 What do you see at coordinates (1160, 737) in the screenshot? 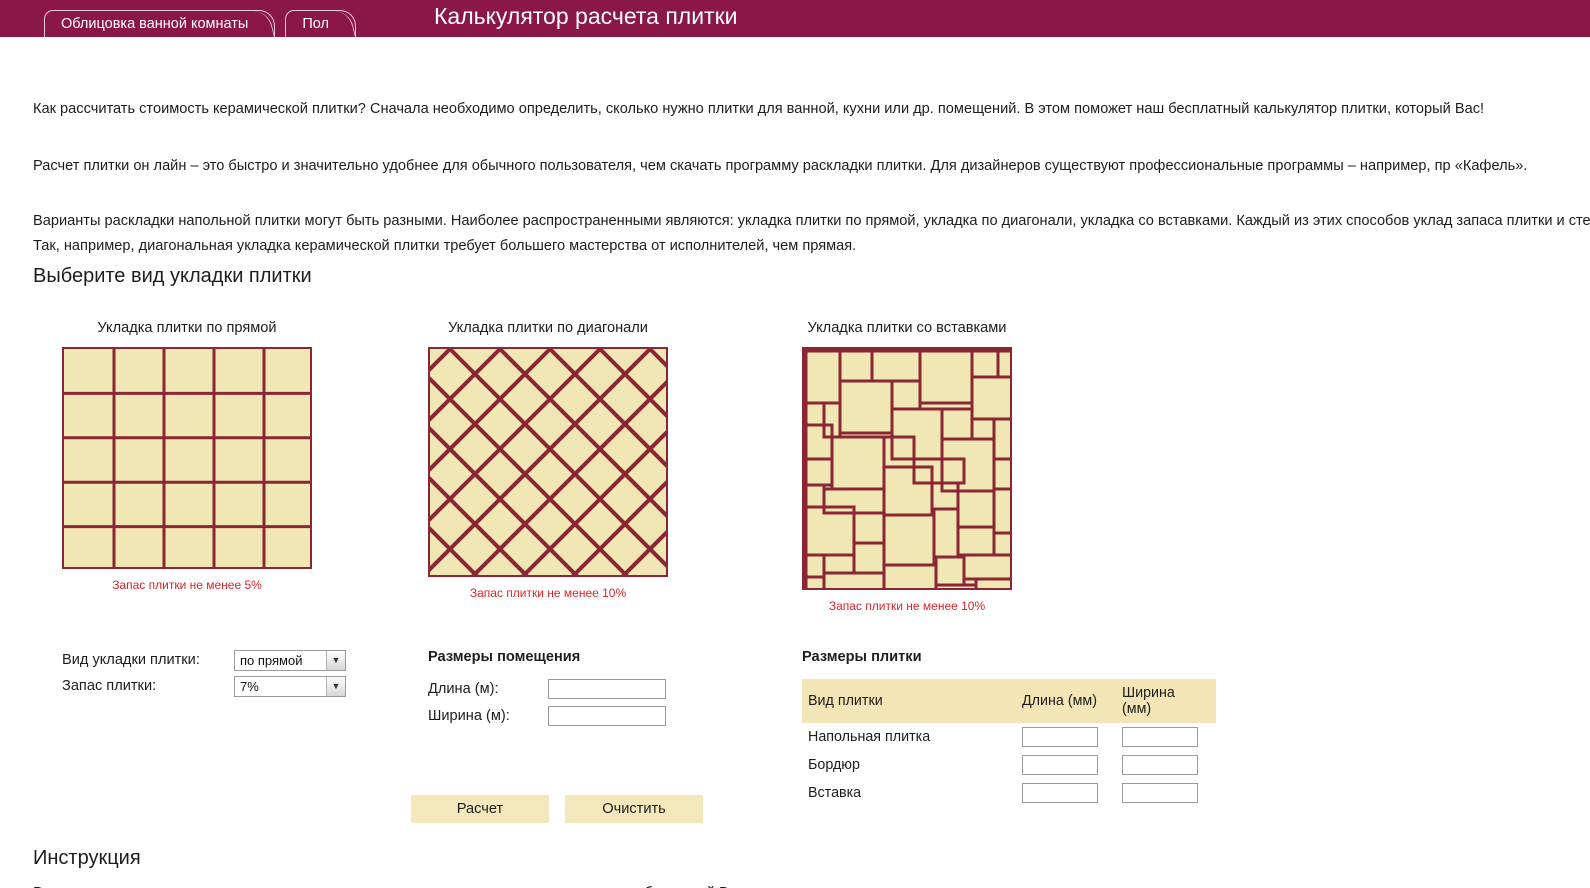
I see `floor-tile-width-input` at bounding box center [1160, 737].